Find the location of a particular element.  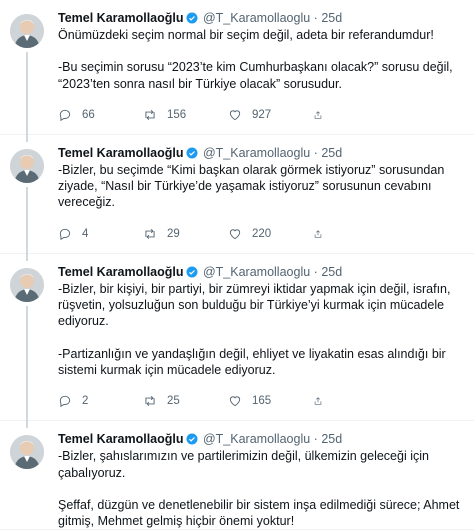

like-button: 220 is located at coordinates (270, 234).